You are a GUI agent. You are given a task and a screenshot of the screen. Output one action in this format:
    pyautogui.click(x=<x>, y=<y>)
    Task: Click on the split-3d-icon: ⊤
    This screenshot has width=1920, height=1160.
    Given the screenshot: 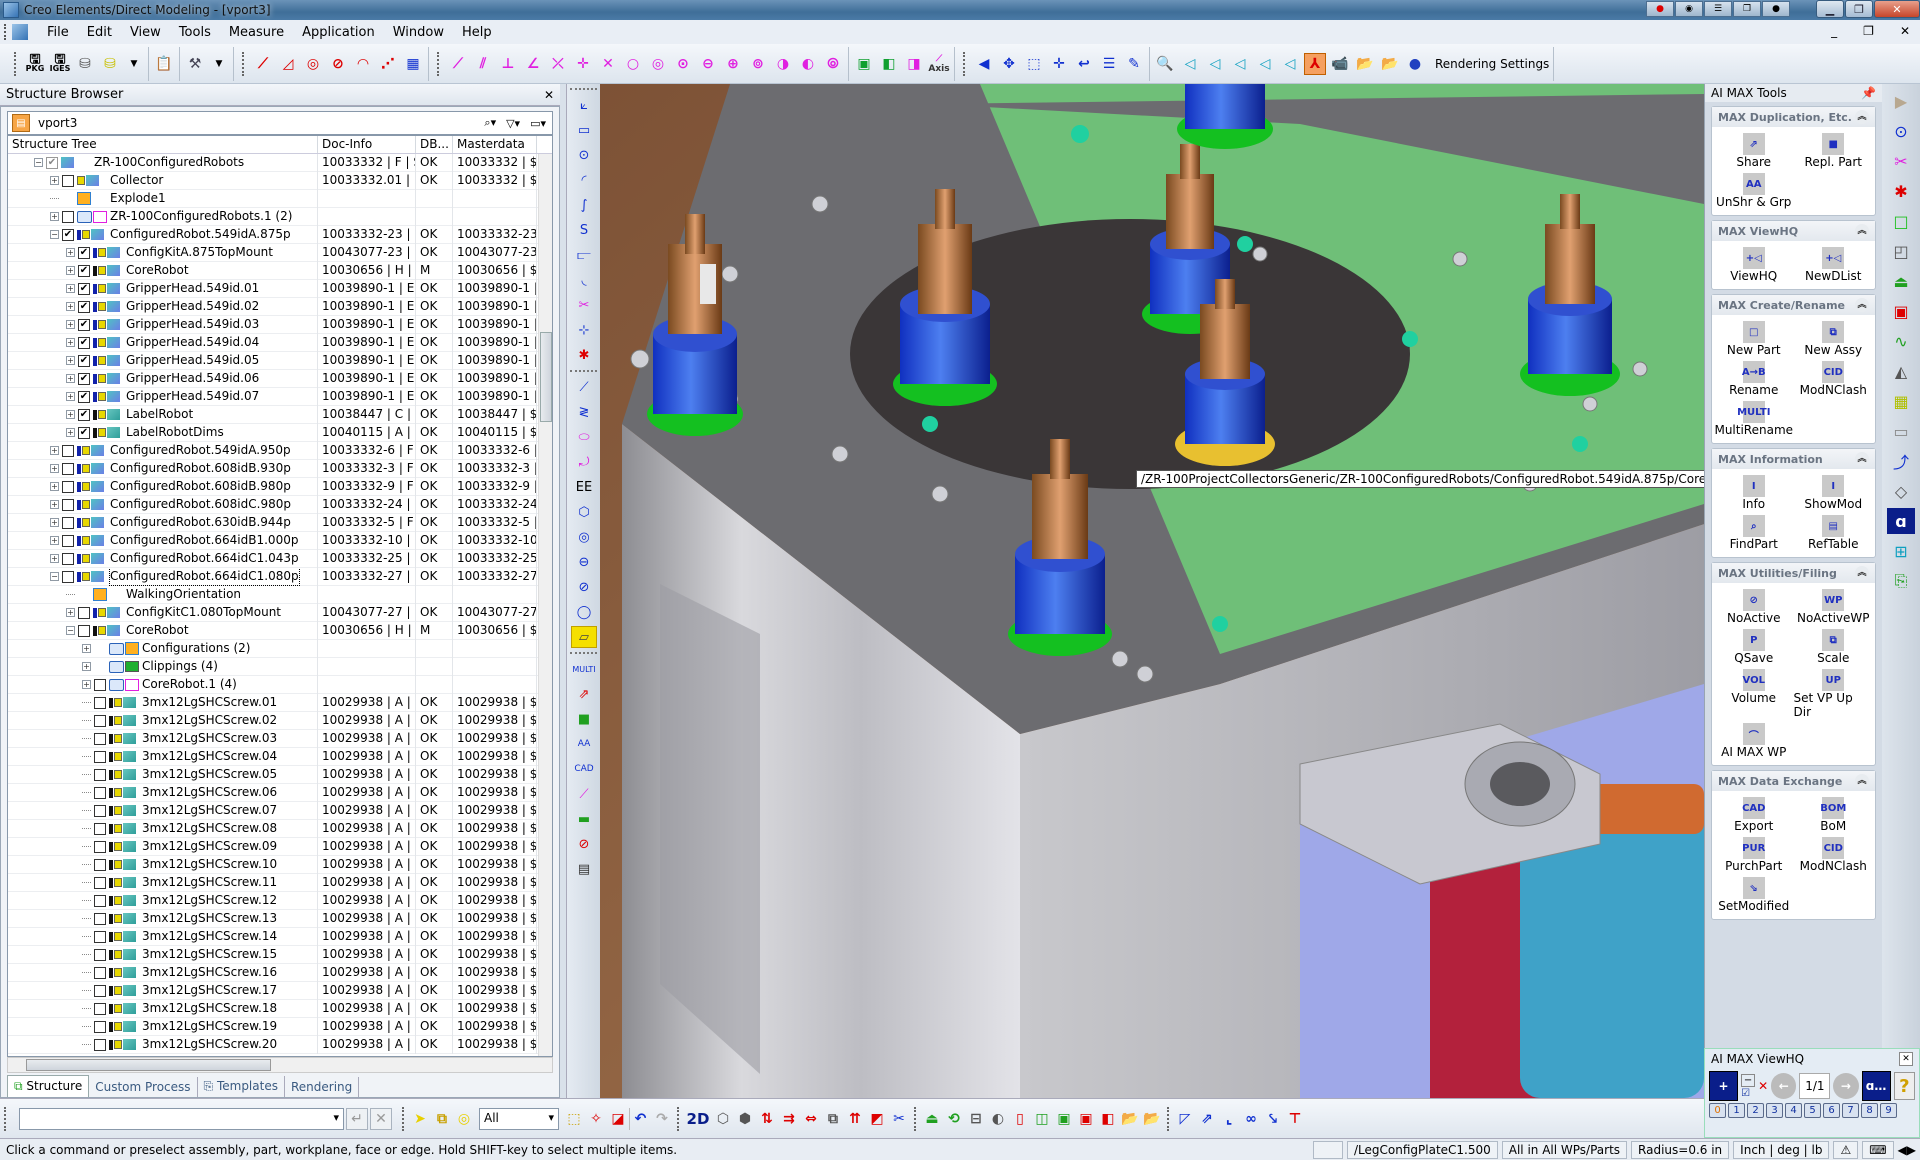 What is the action you would take?
    pyautogui.click(x=1295, y=1119)
    